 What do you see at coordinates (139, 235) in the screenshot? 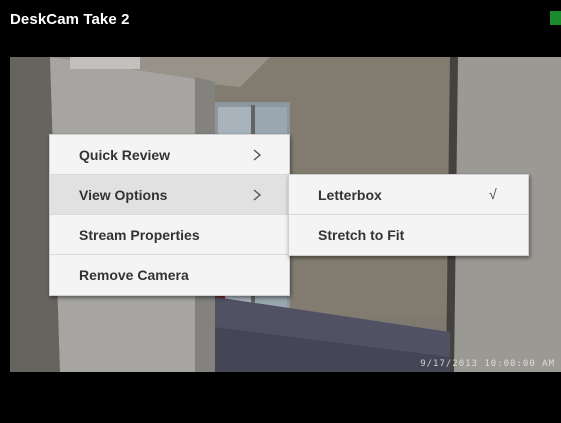
I see `menu-item-label: Stream Properties` at bounding box center [139, 235].